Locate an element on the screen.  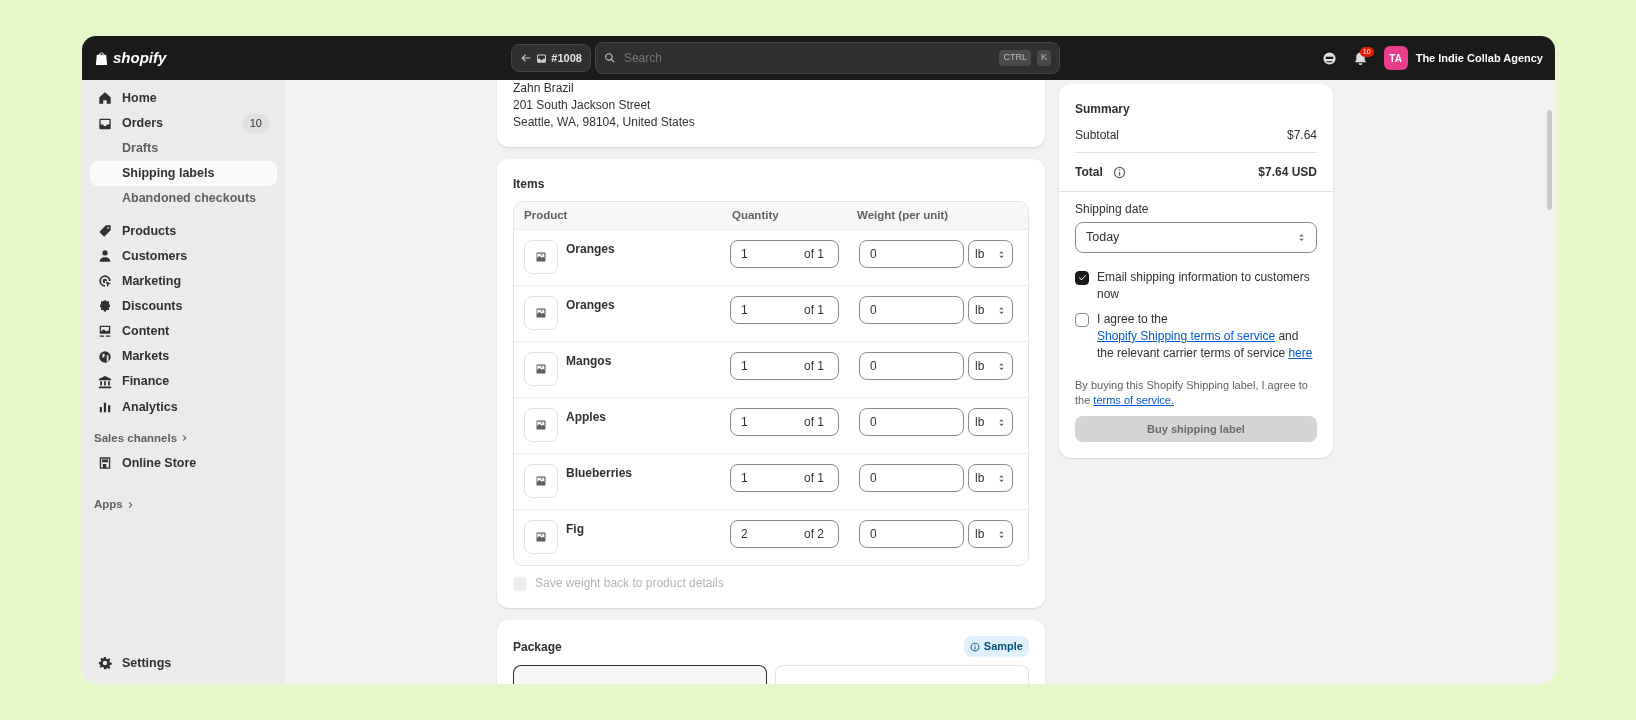
sidebar-item: Analytics is located at coordinates (183, 407).